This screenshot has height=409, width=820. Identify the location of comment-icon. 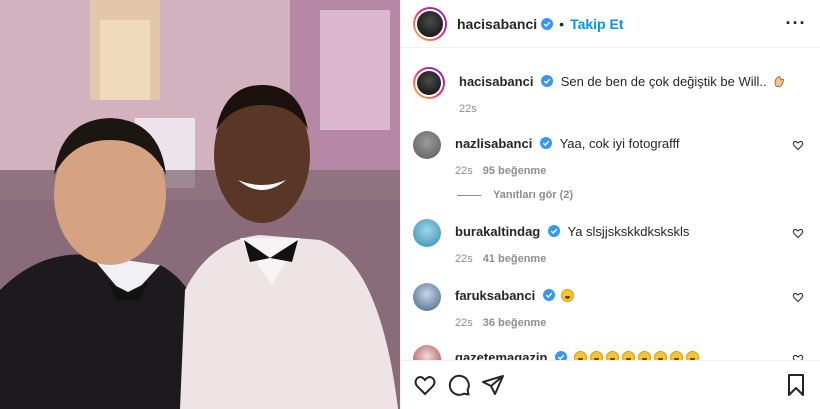
(459, 385).